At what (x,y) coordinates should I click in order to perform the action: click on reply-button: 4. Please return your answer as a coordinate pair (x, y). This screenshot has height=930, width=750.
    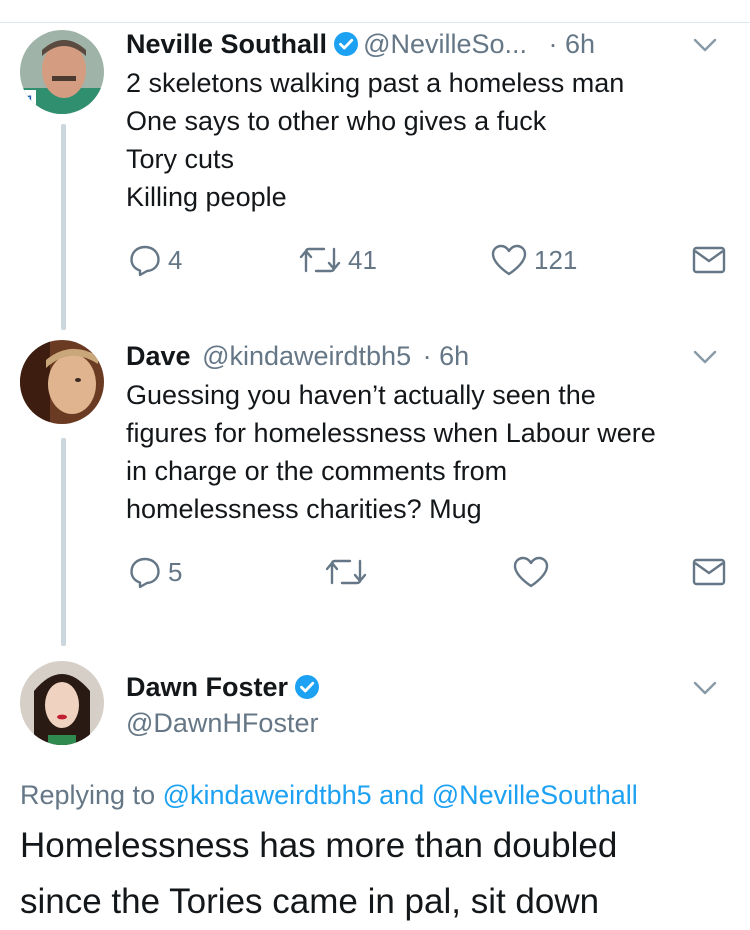
    Looking at the image, I should click on (155, 260).